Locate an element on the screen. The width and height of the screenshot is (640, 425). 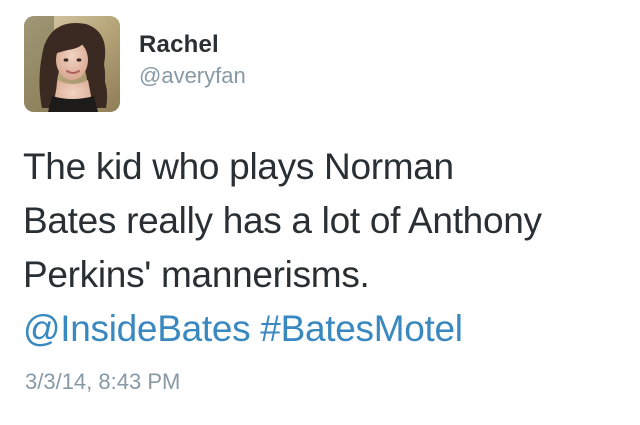
tweet-text-line: Bates really has a lot of Anthony is located at coordinates (282, 220).